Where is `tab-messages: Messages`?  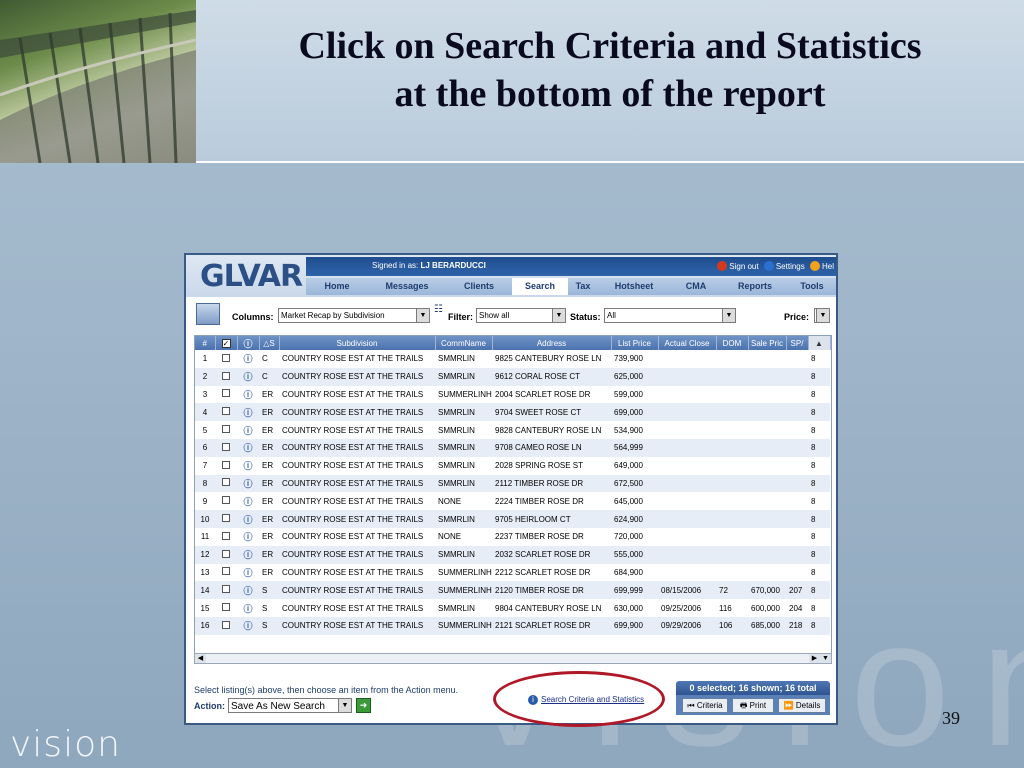
tab-messages: Messages is located at coordinates (407, 286).